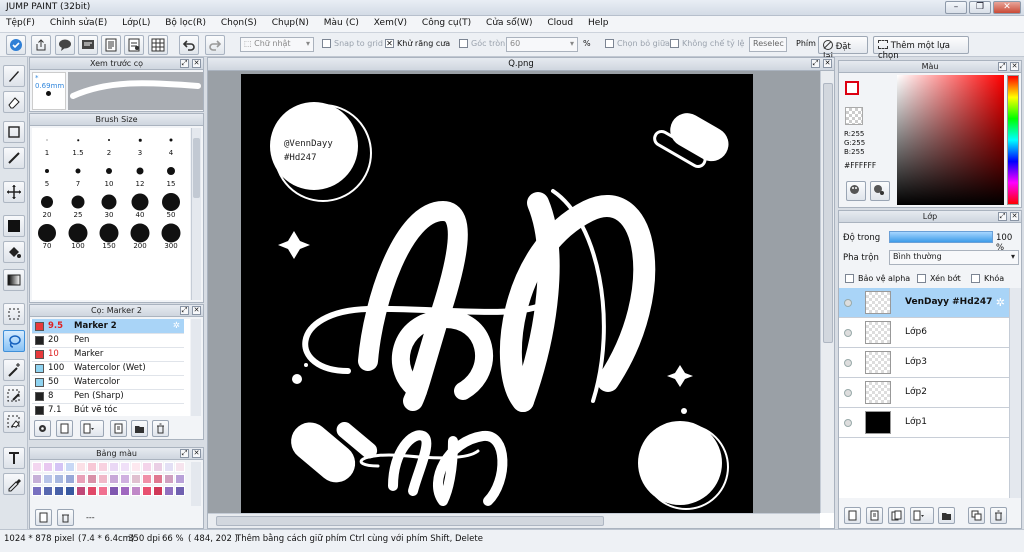 The height and width of the screenshot is (552, 1024). What do you see at coordinates (290, 22) in the screenshot?
I see `menu-capture: Chụp(N)` at bounding box center [290, 22].